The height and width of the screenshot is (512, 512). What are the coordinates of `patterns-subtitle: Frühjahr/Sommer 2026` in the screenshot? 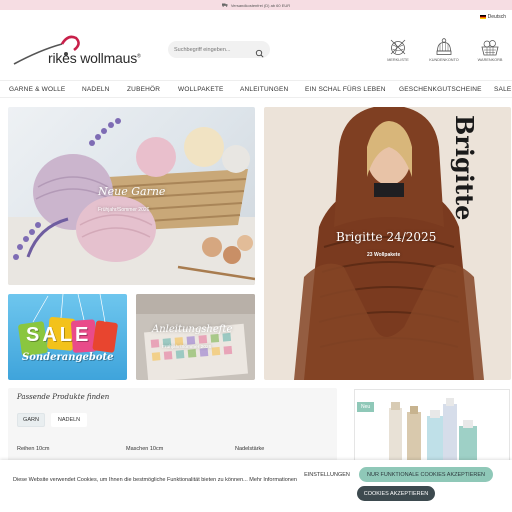 It's located at (187, 347).